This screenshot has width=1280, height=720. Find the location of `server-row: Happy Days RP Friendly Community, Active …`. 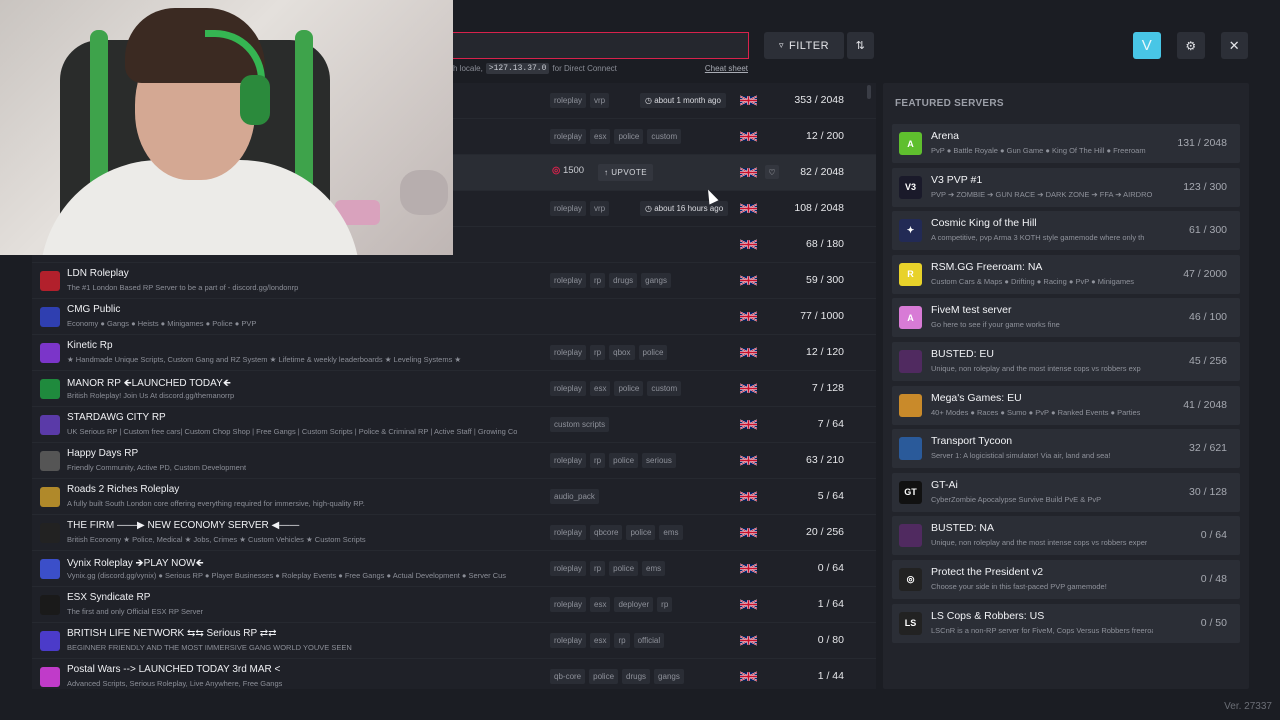

server-row: Happy Days RP Friendly Community, Active … is located at coordinates (454, 461).